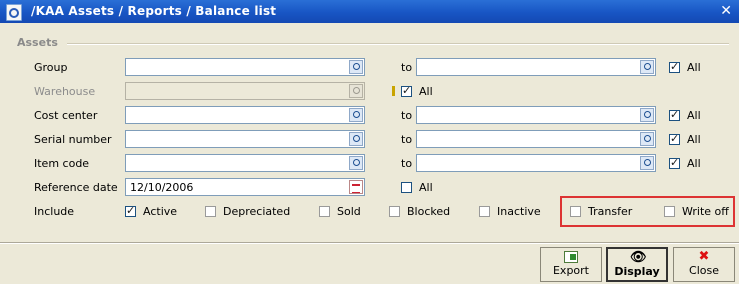  Describe the element at coordinates (637, 271) in the screenshot. I see `display-label: Display` at that location.